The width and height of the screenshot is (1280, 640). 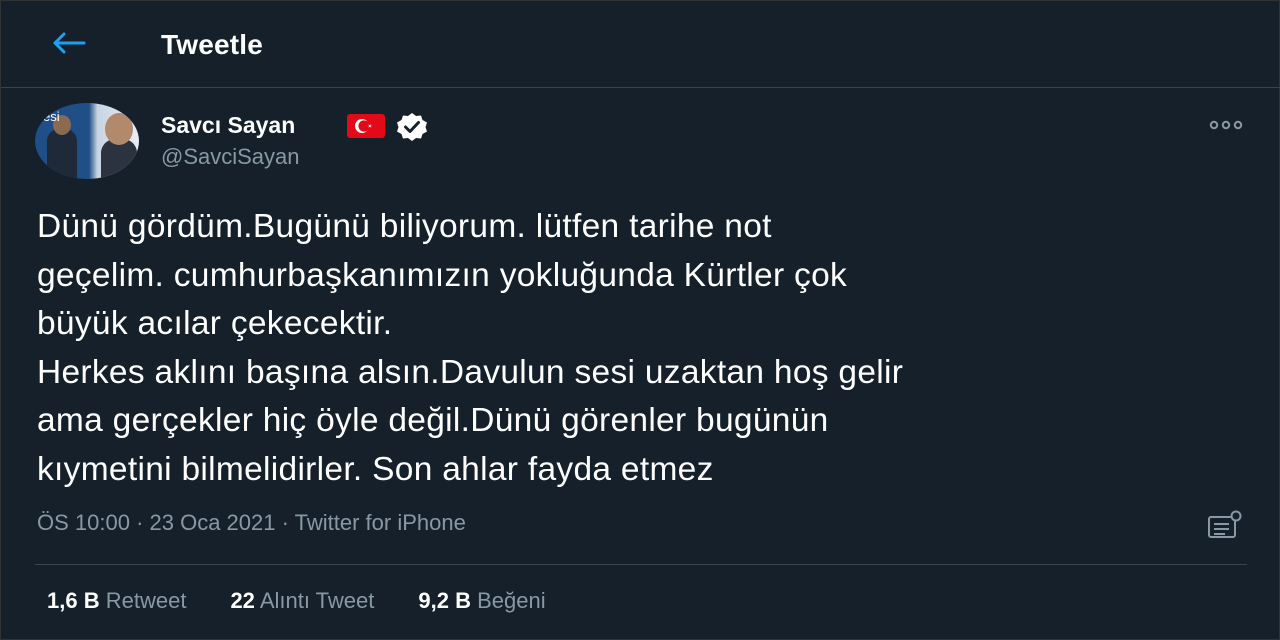 I want to click on retweet-count: 1,6 B Retweet, so click(x=116, y=601).